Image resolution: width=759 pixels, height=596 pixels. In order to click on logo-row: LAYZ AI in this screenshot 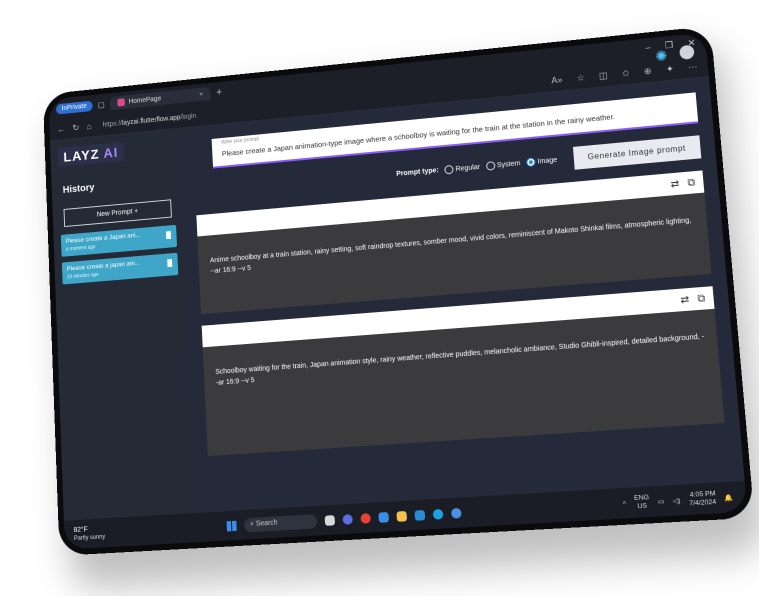, I will do `click(115, 152)`.